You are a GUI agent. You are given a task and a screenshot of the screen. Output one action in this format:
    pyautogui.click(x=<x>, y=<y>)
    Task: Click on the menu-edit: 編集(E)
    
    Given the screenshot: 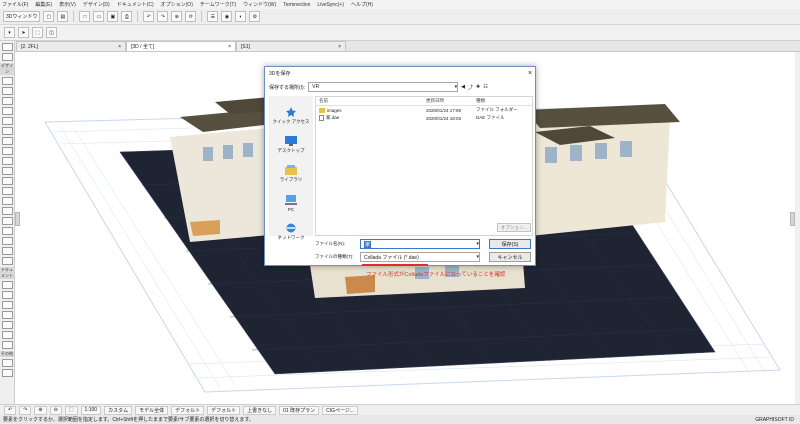 What is the action you would take?
    pyautogui.click(x=43, y=4)
    